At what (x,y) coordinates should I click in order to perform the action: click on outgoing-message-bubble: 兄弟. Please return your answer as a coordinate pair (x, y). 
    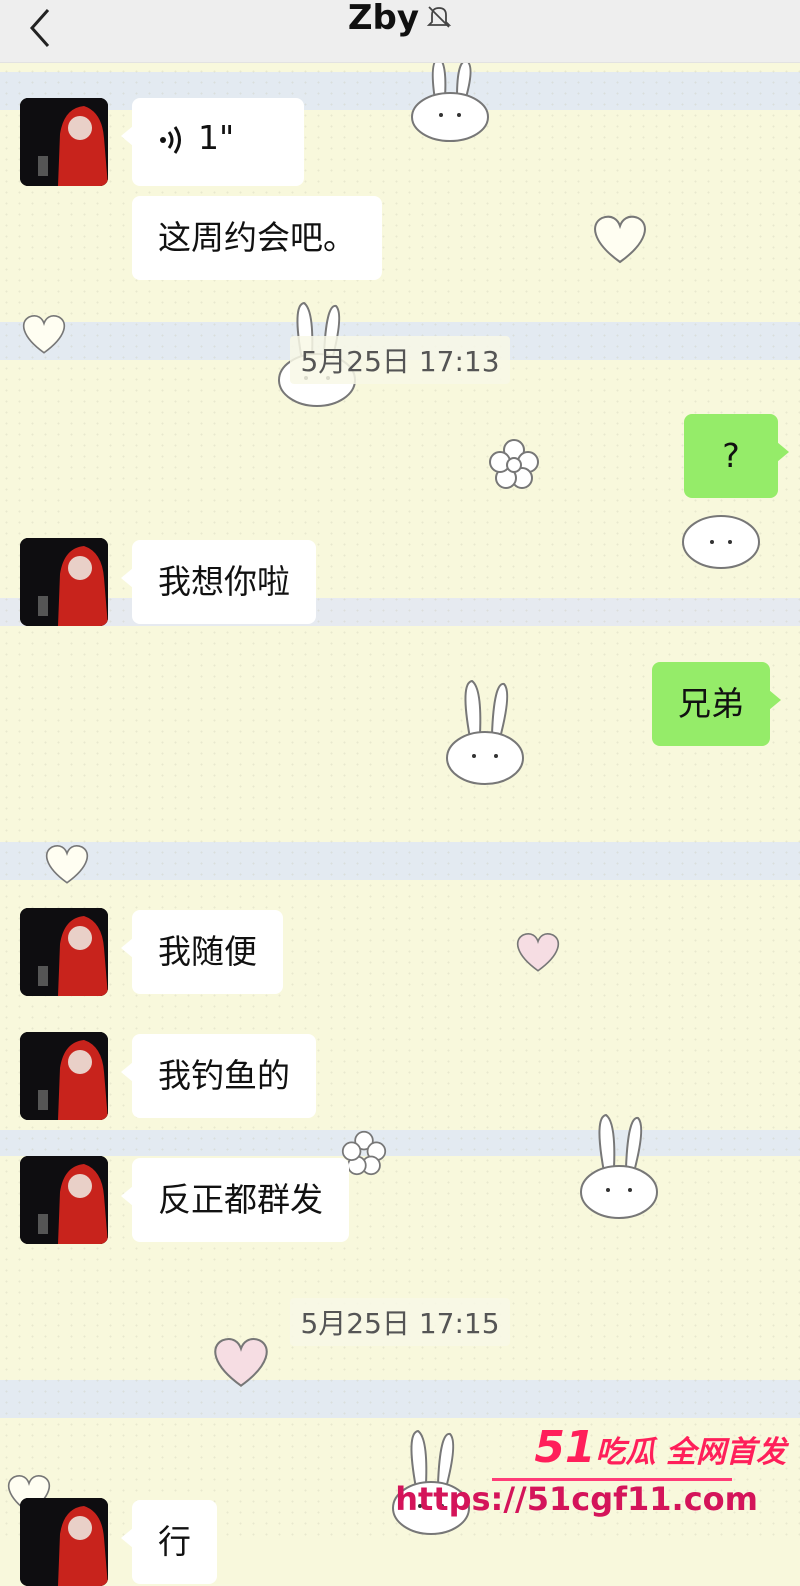
    Looking at the image, I should click on (716, 704).